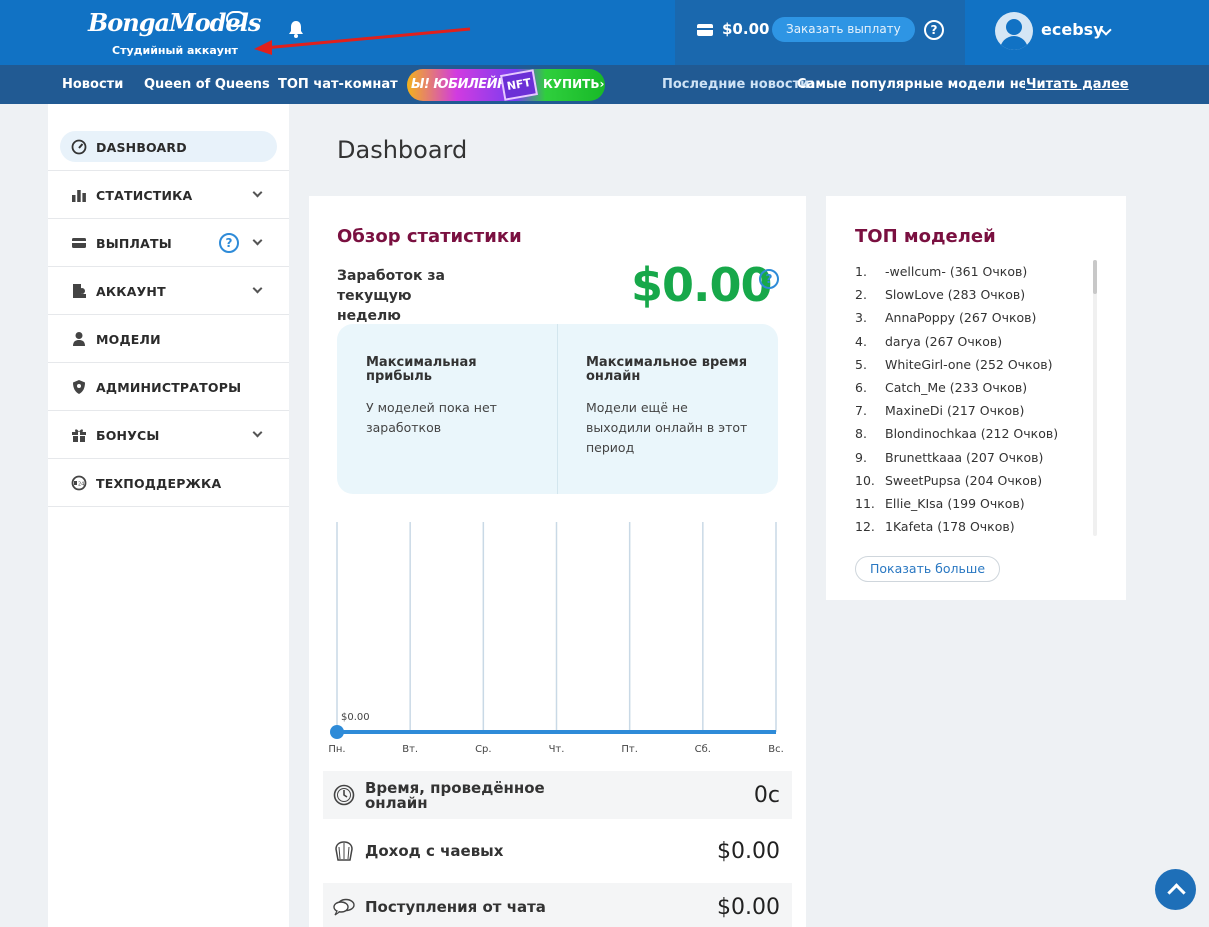 This screenshot has height=927, width=1209. What do you see at coordinates (861, 295) in the screenshot?
I see `model-rank: 2.` at bounding box center [861, 295].